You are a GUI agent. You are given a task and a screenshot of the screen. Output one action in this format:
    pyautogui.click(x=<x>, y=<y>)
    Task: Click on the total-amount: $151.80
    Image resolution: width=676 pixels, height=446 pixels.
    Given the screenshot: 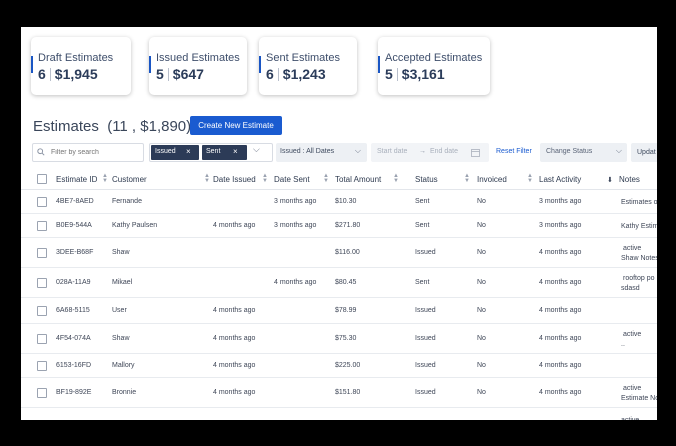 What is the action you would take?
    pyautogui.click(x=348, y=392)
    